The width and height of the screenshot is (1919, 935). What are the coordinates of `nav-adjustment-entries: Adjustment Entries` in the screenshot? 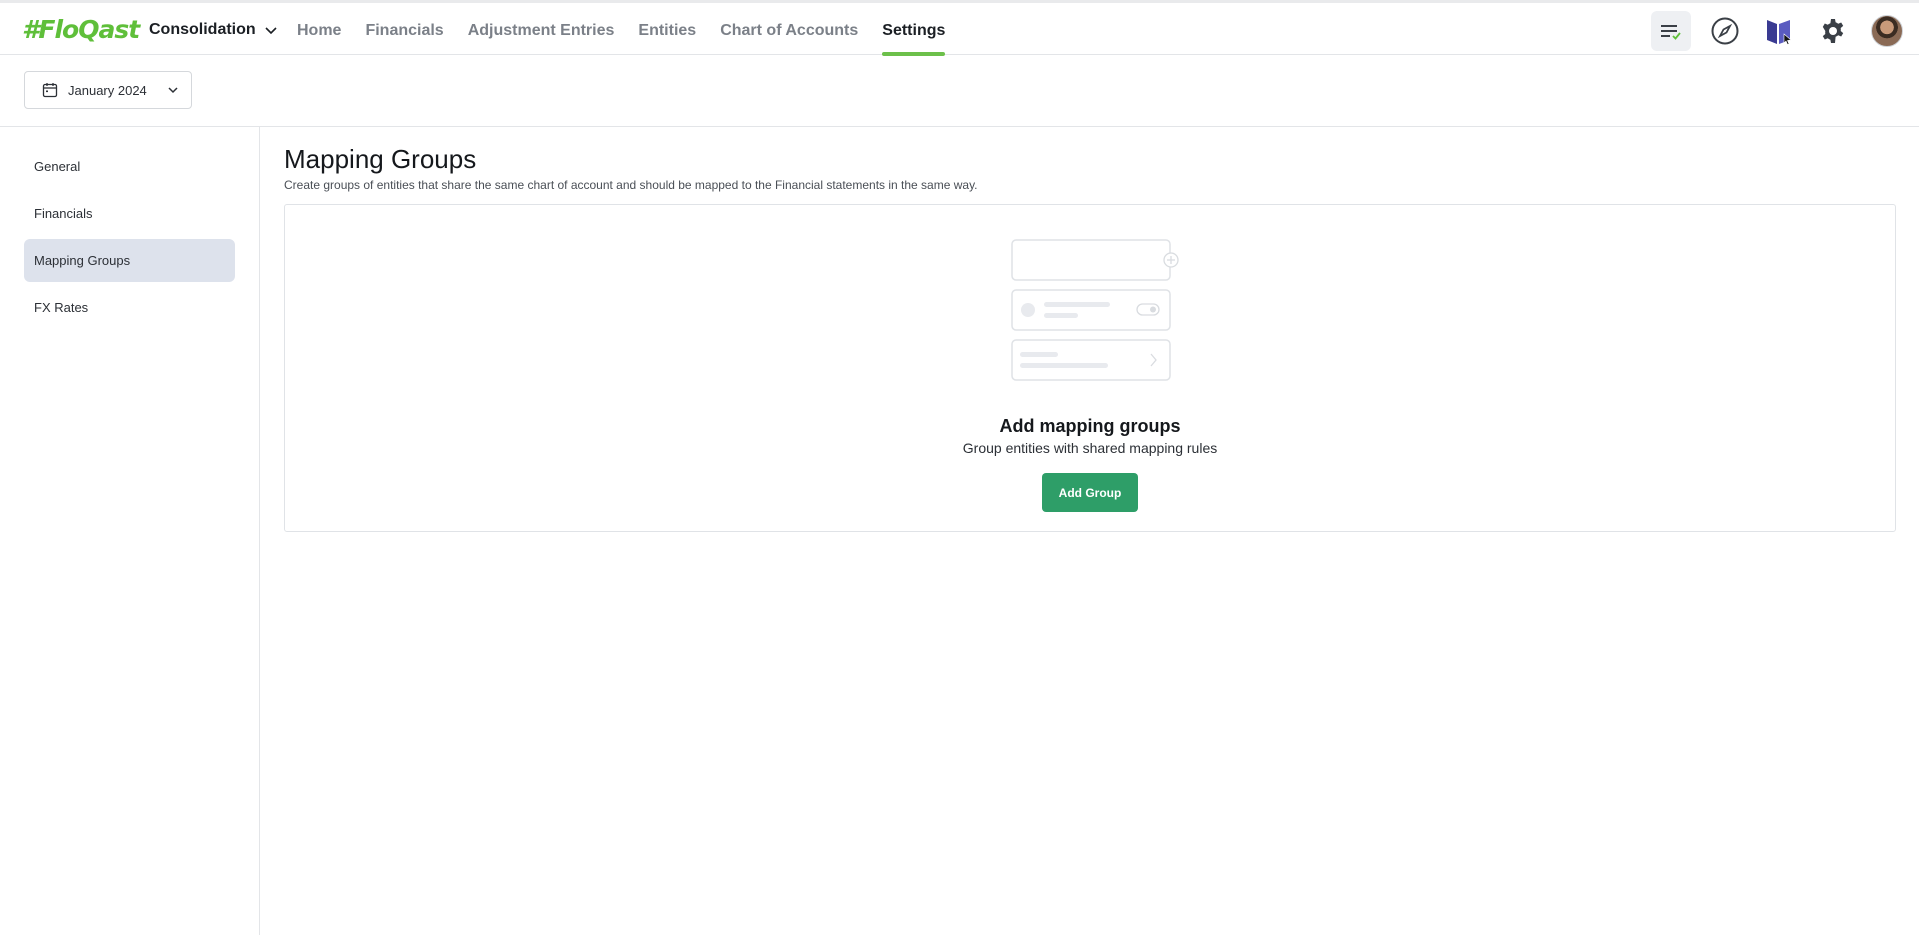 It's located at (541, 29).